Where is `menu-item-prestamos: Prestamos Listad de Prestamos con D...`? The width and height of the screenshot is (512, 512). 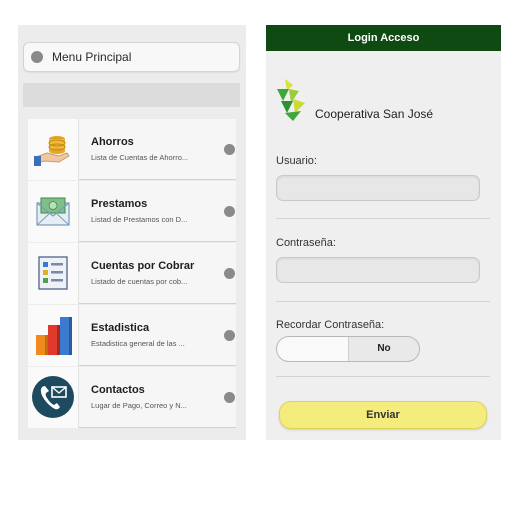
menu-item-prestamos: Prestamos Listad de Prestamos con D... is located at coordinates (132, 211).